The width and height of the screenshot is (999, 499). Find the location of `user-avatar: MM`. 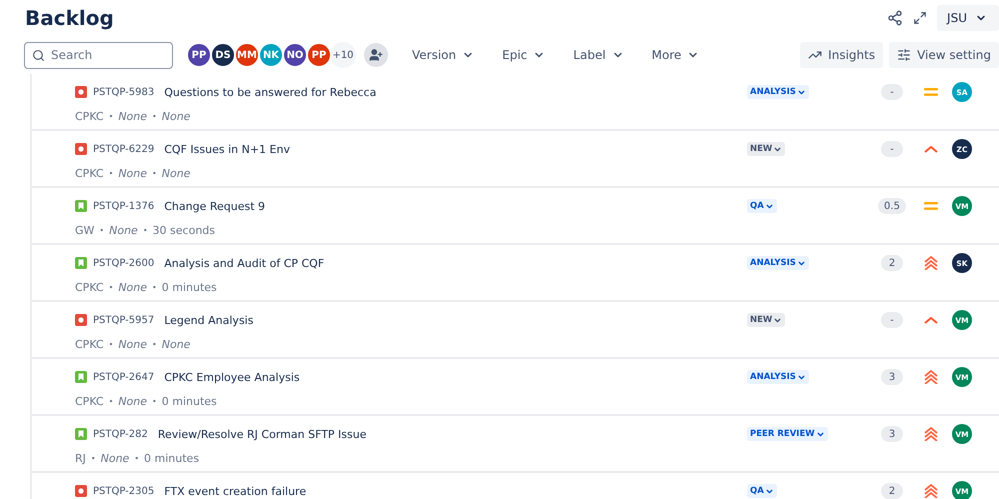

user-avatar: MM is located at coordinates (247, 55).